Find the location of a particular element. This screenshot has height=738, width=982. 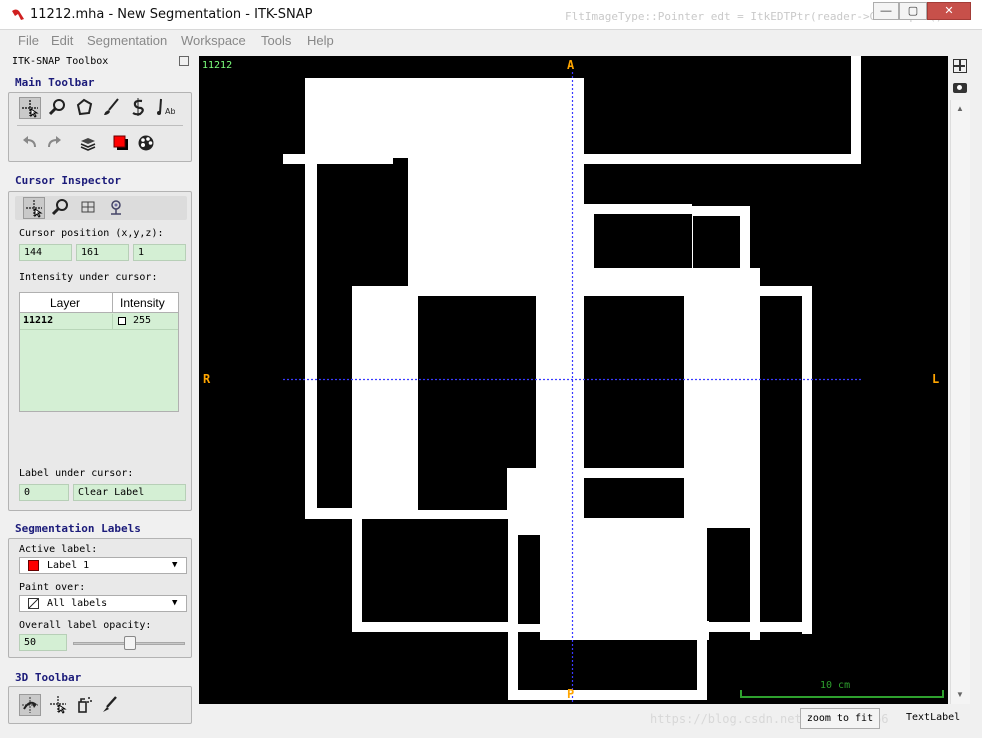

menu-help: Help is located at coordinates (320, 40).